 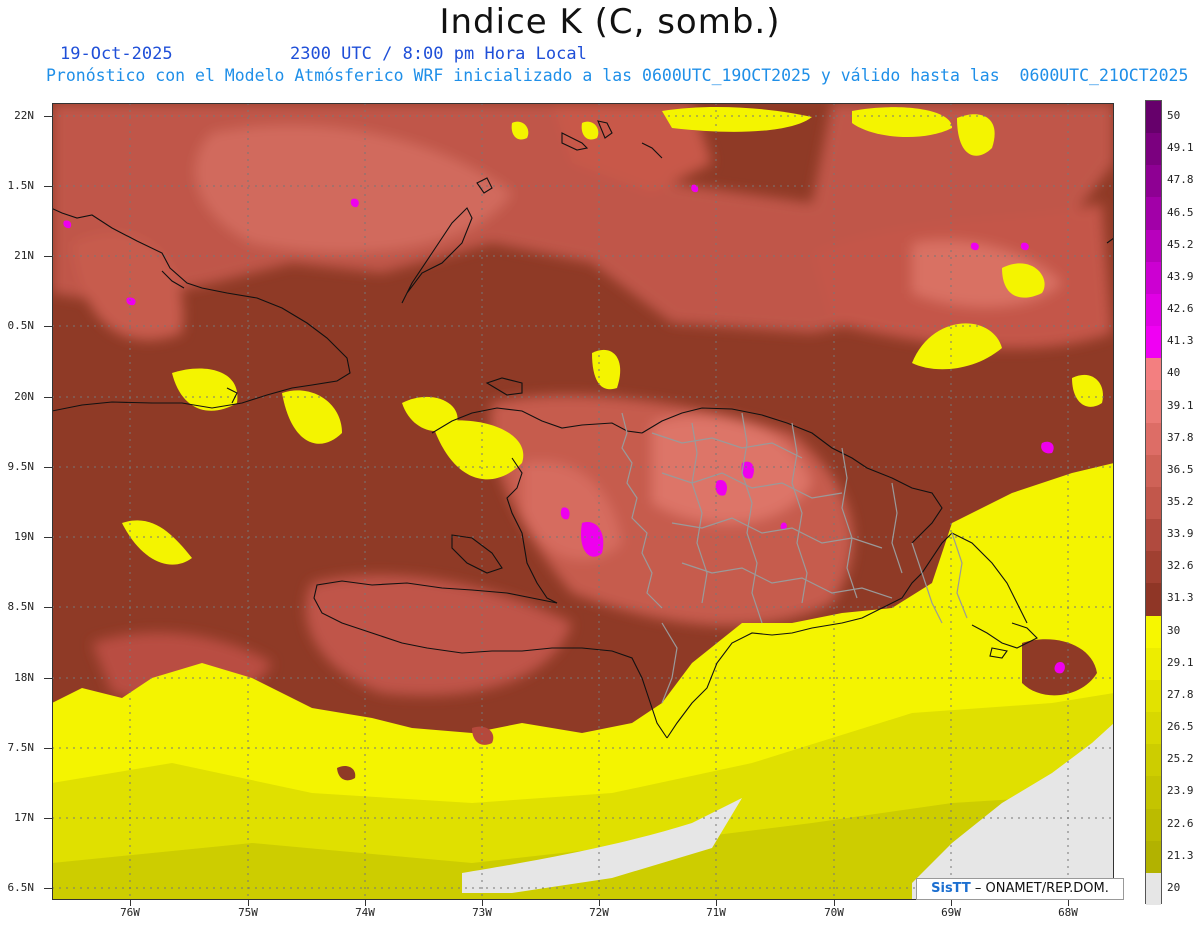 What do you see at coordinates (1180, 437) in the screenshot?
I see `color-scale-label: 37.8` at bounding box center [1180, 437].